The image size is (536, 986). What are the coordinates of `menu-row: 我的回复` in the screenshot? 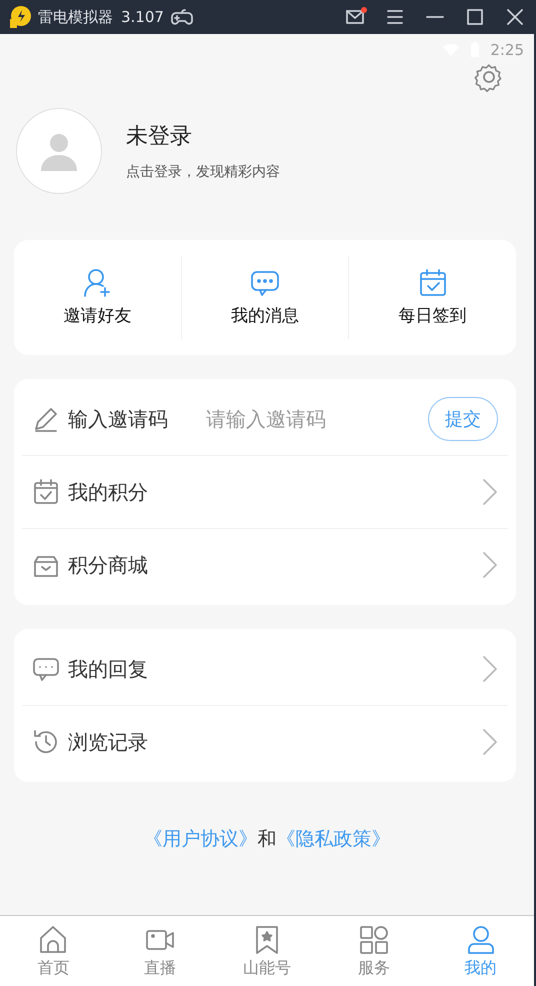 It's located at (265, 669).